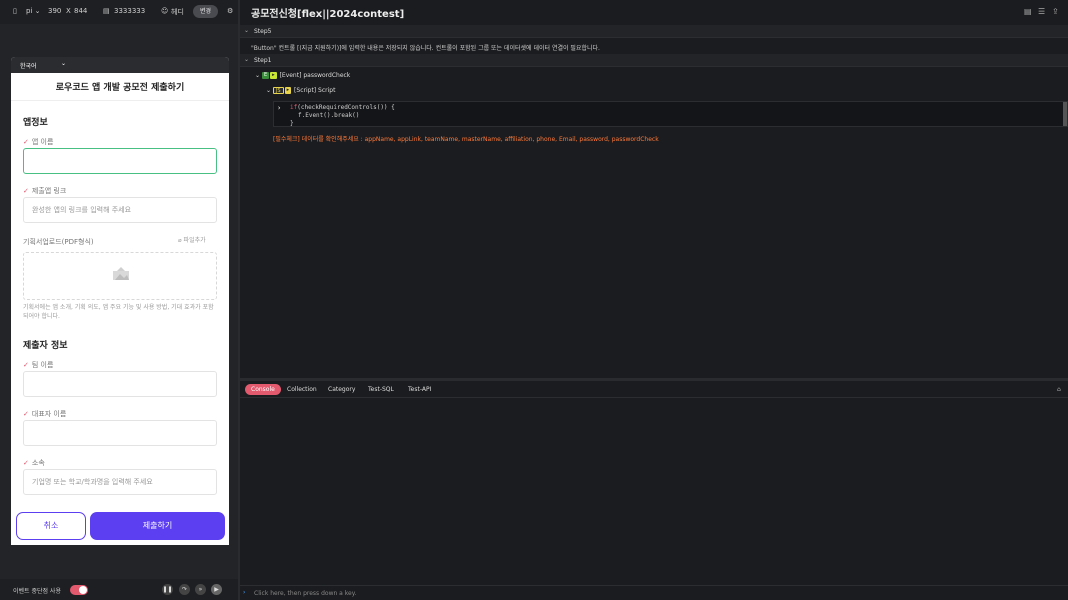 Image resolution: width=1068 pixels, height=600 pixels. Describe the element at coordinates (51, 526) in the screenshot. I see `cancel-button: 취소` at that location.